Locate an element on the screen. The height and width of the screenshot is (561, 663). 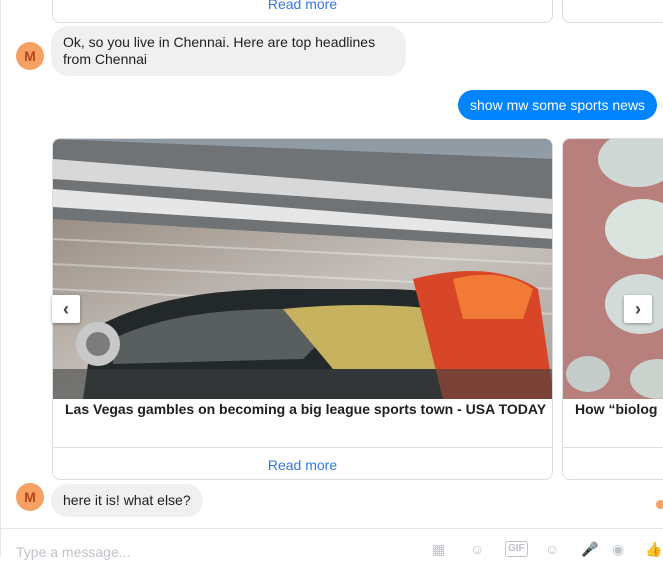
camera-icon: ◉ is located at coordinates (618, 549).